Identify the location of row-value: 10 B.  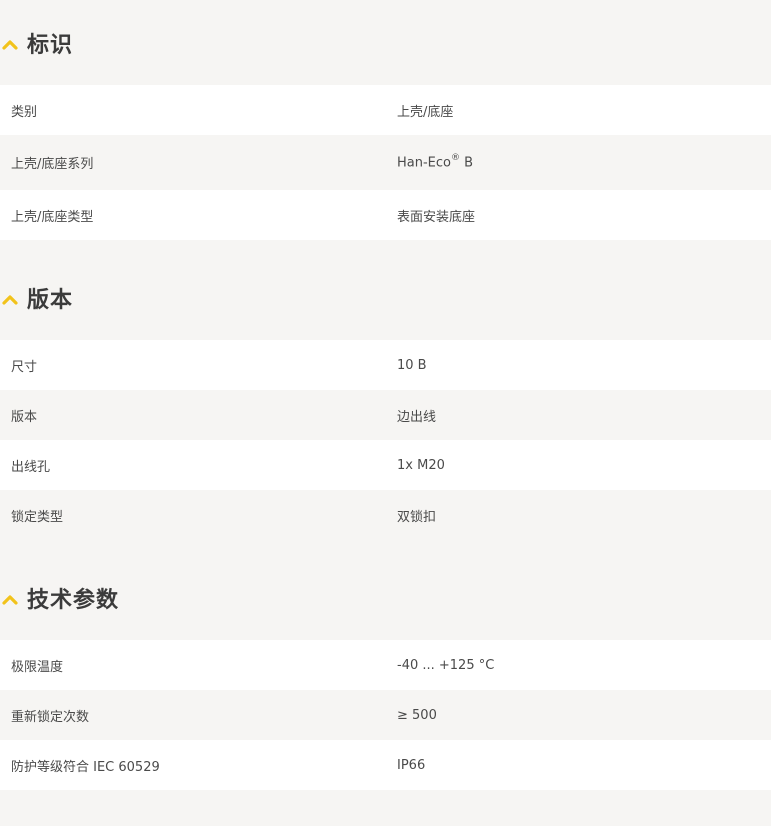
(412, 365).